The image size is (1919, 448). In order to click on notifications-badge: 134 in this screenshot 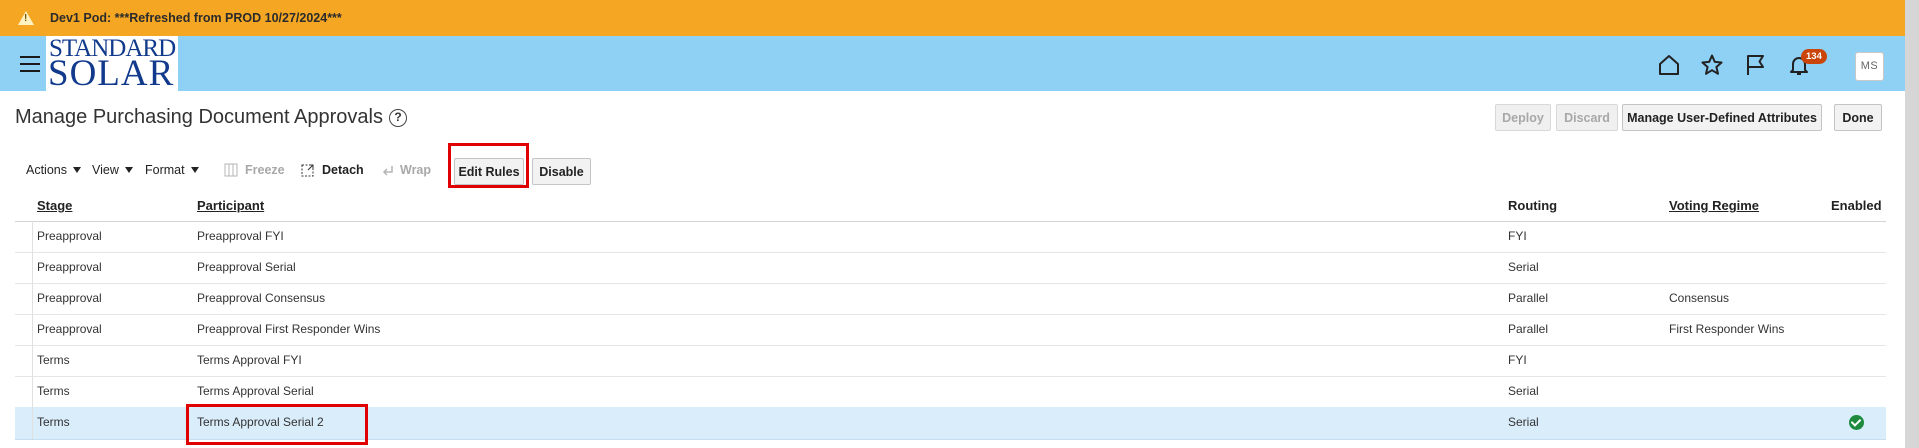, I will do `click(1814, 56)`.